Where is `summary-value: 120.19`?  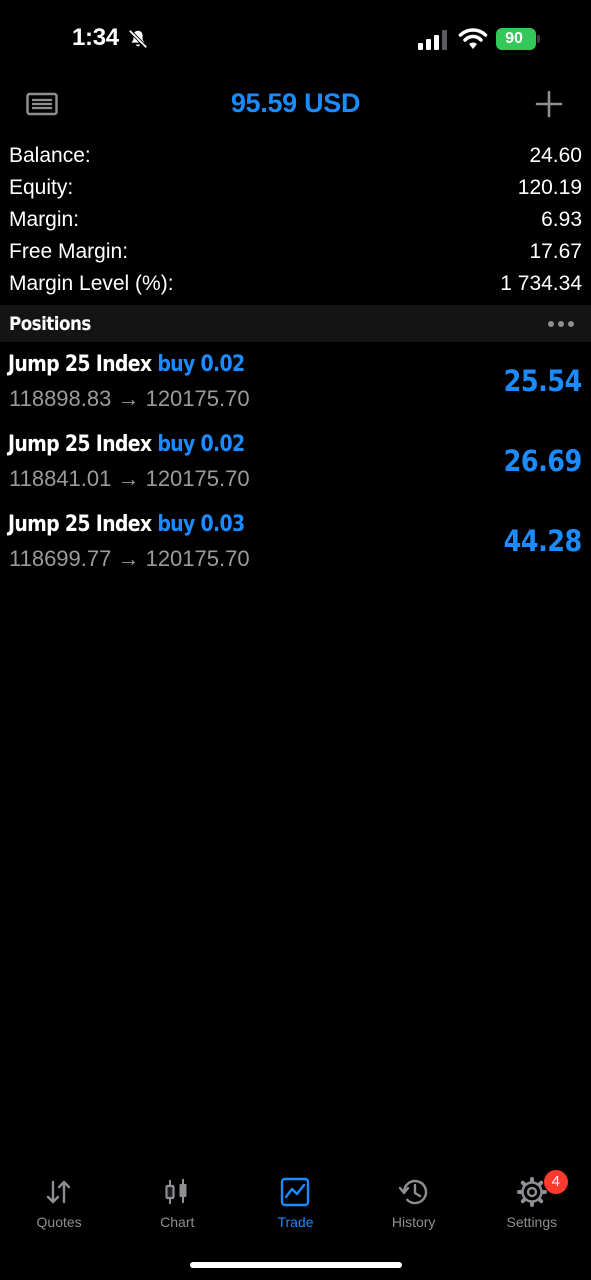 summary-value: 120.19 is located at coordinates (549, 187).